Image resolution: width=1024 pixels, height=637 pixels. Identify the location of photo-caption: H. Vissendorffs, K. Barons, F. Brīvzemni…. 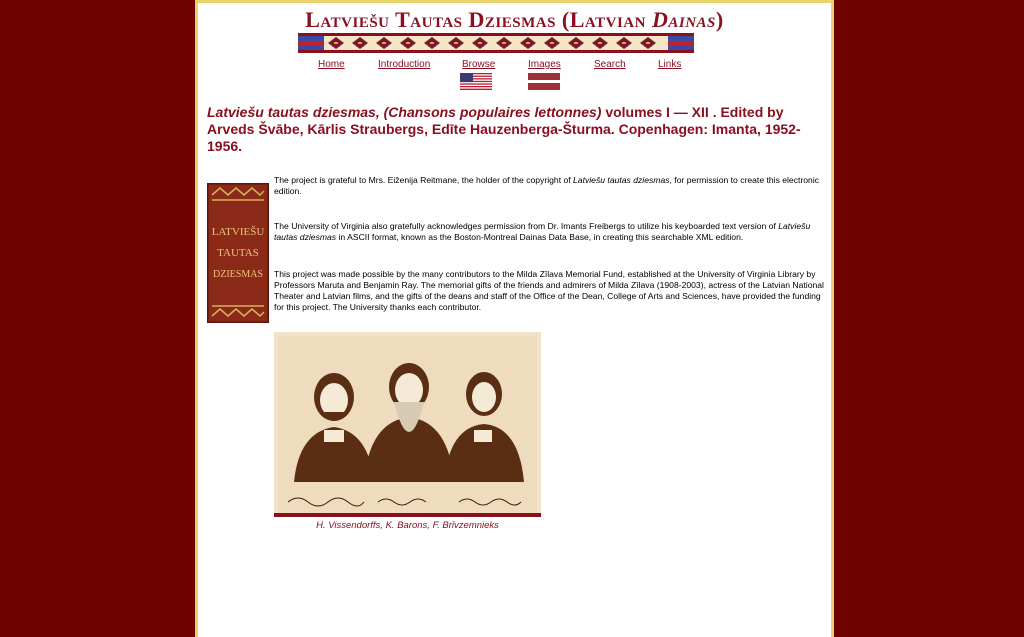
(407, 525).